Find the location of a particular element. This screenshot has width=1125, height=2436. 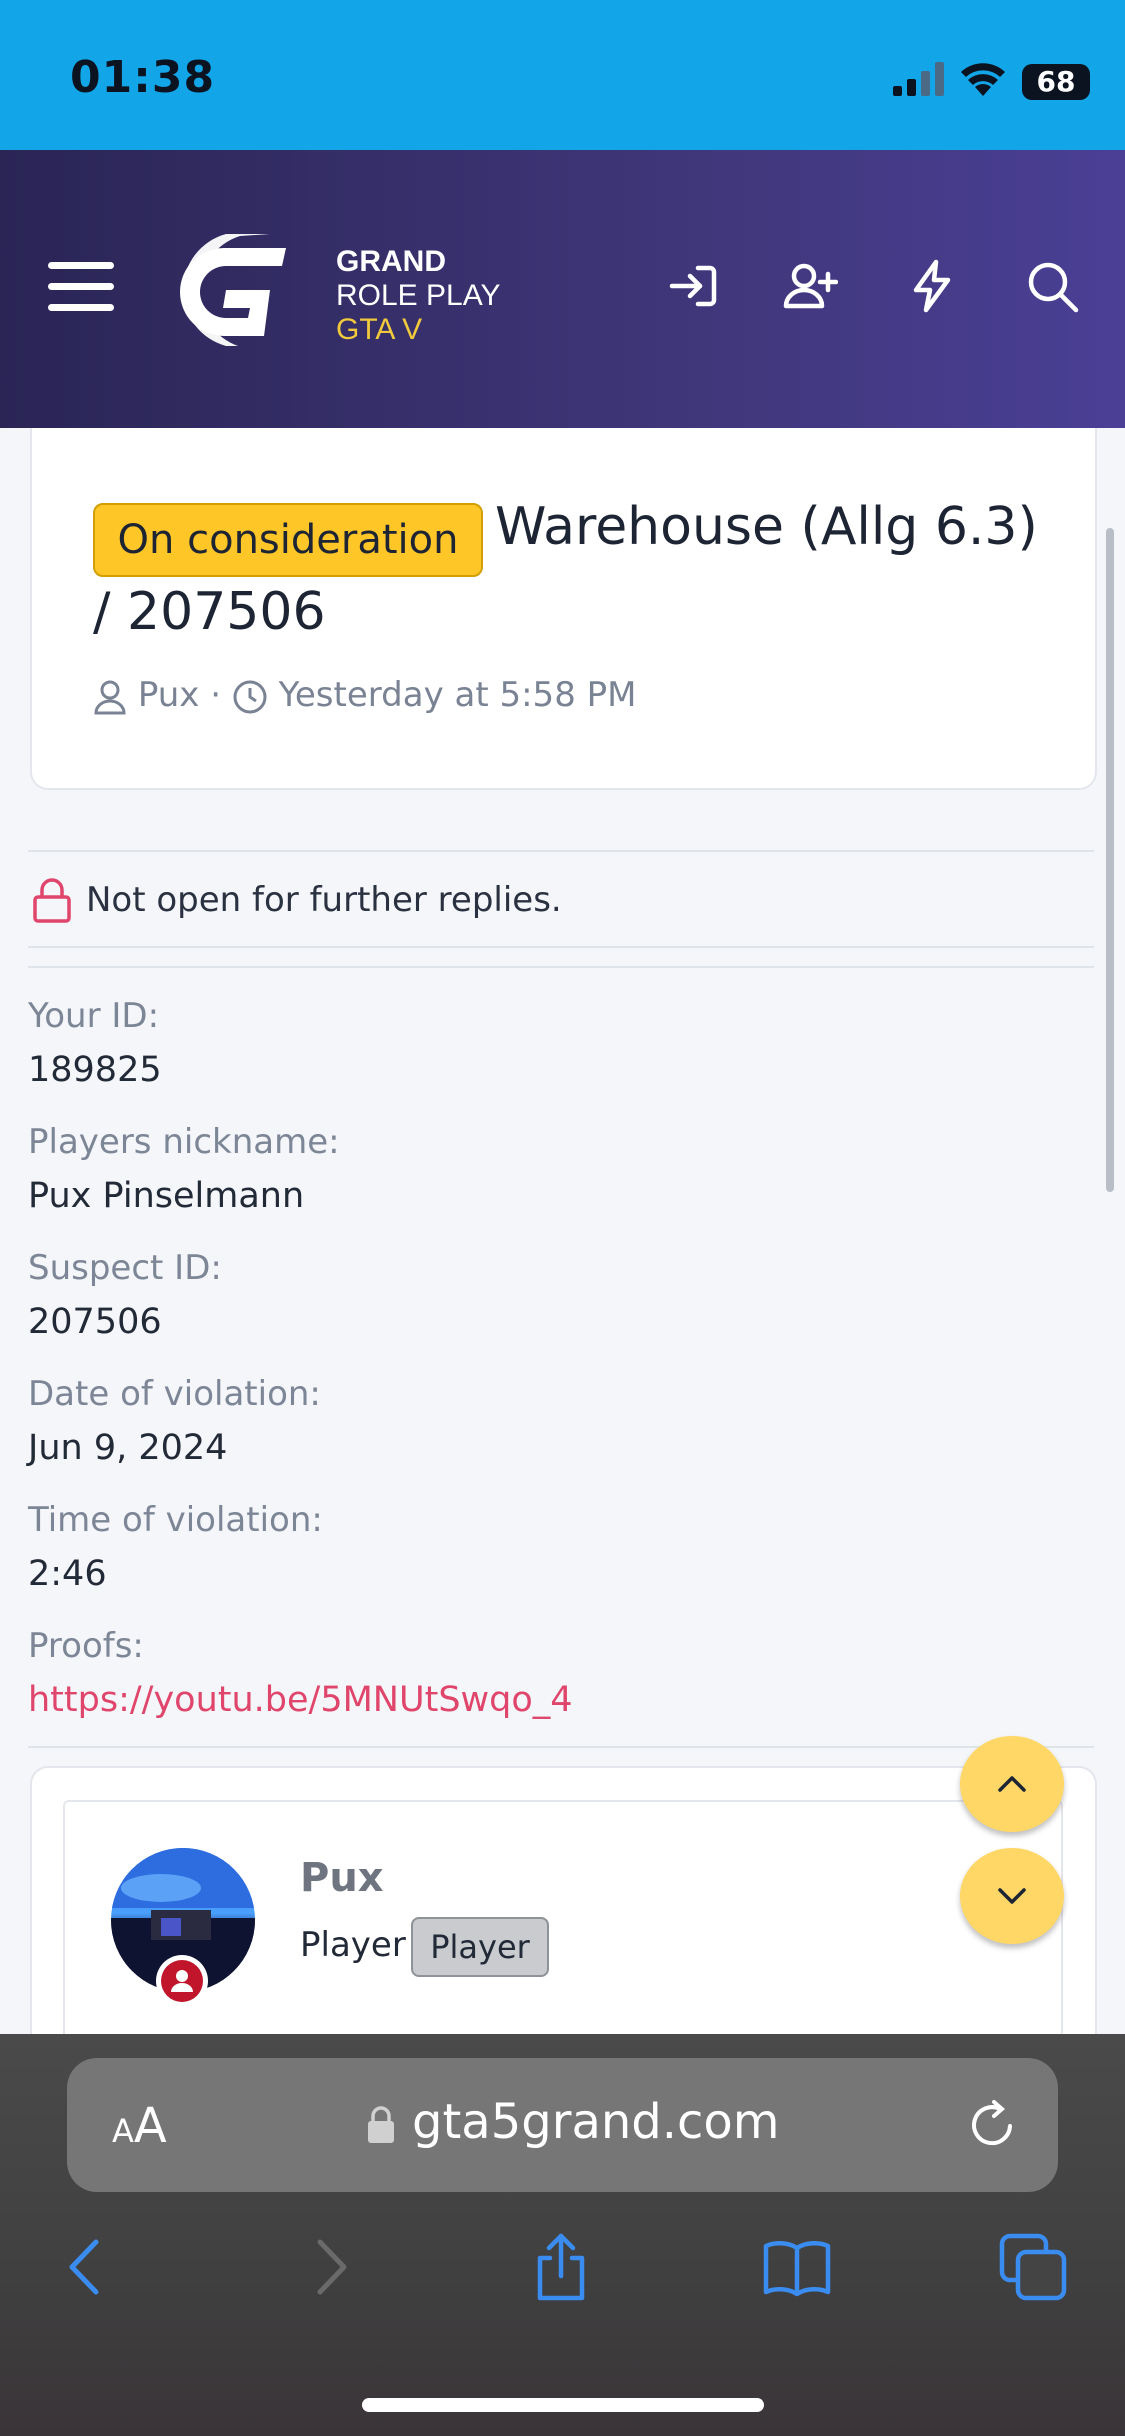

clock-icon is located at coordinates (250, 696).